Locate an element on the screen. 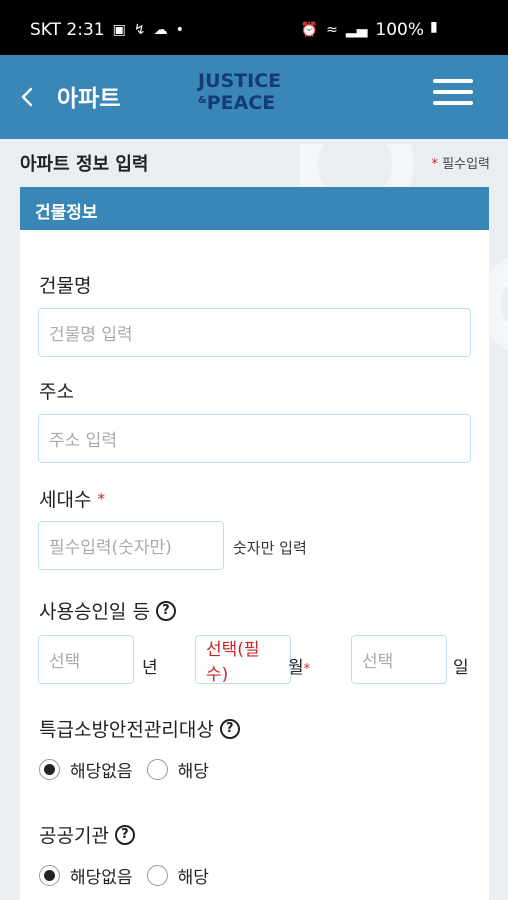  fire-safety-option-applicable: 해당 is located at coordinates (177, 769).